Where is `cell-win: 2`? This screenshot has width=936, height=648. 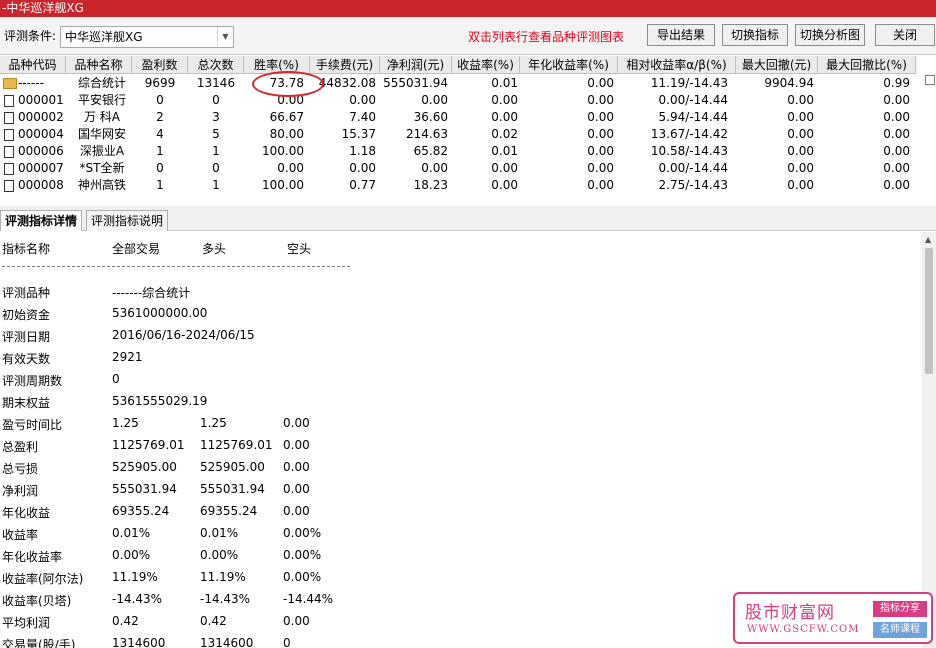
cell-win: 2 is located at coordinates (160, 117).